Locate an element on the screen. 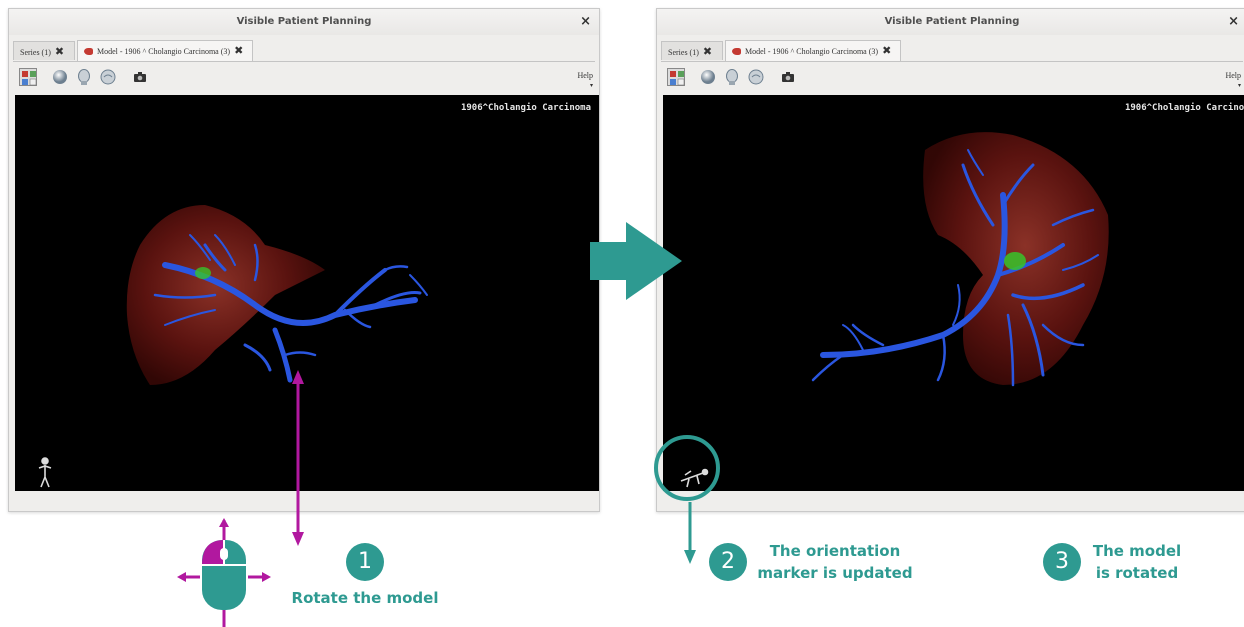 This screenshot has height=627, width=1244. step-3-label-line1: The model is located at coordinates (1137, 551).